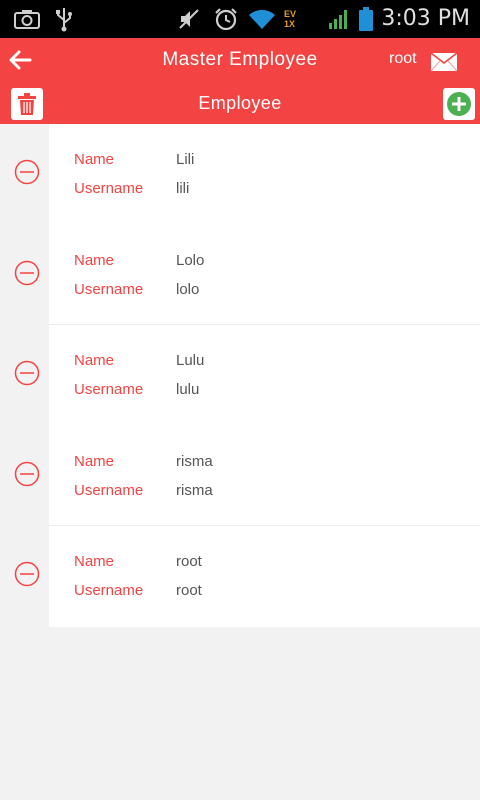 This screenshot has width=480, height=800. I want to click on username-value: lolo, so click(188, 289).